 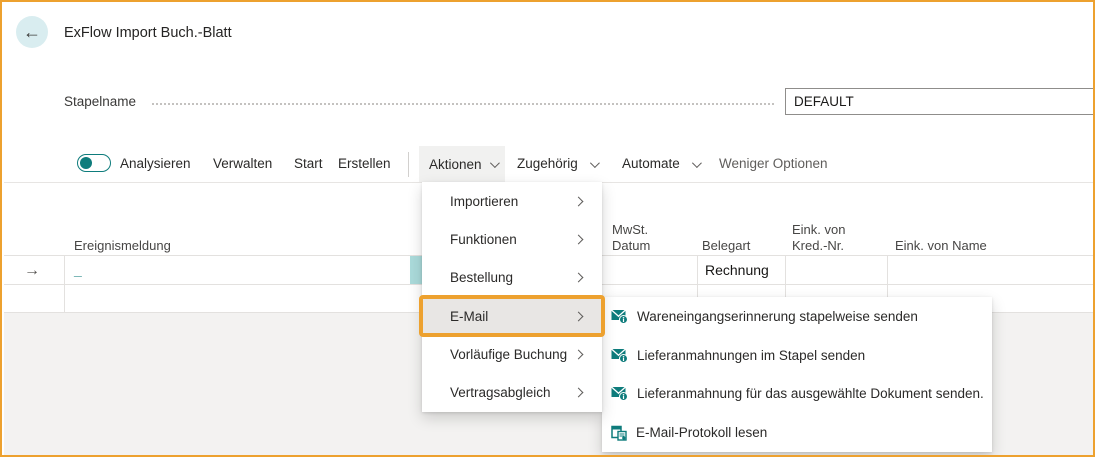 I want to click on toolbar-divider, so click(x=408, y=164).